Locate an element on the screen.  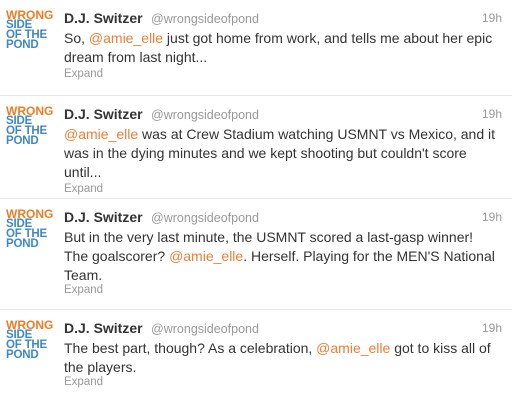
tweet-text-segment: The best part, though? As a celebration, is located at coordinates (190, 348).